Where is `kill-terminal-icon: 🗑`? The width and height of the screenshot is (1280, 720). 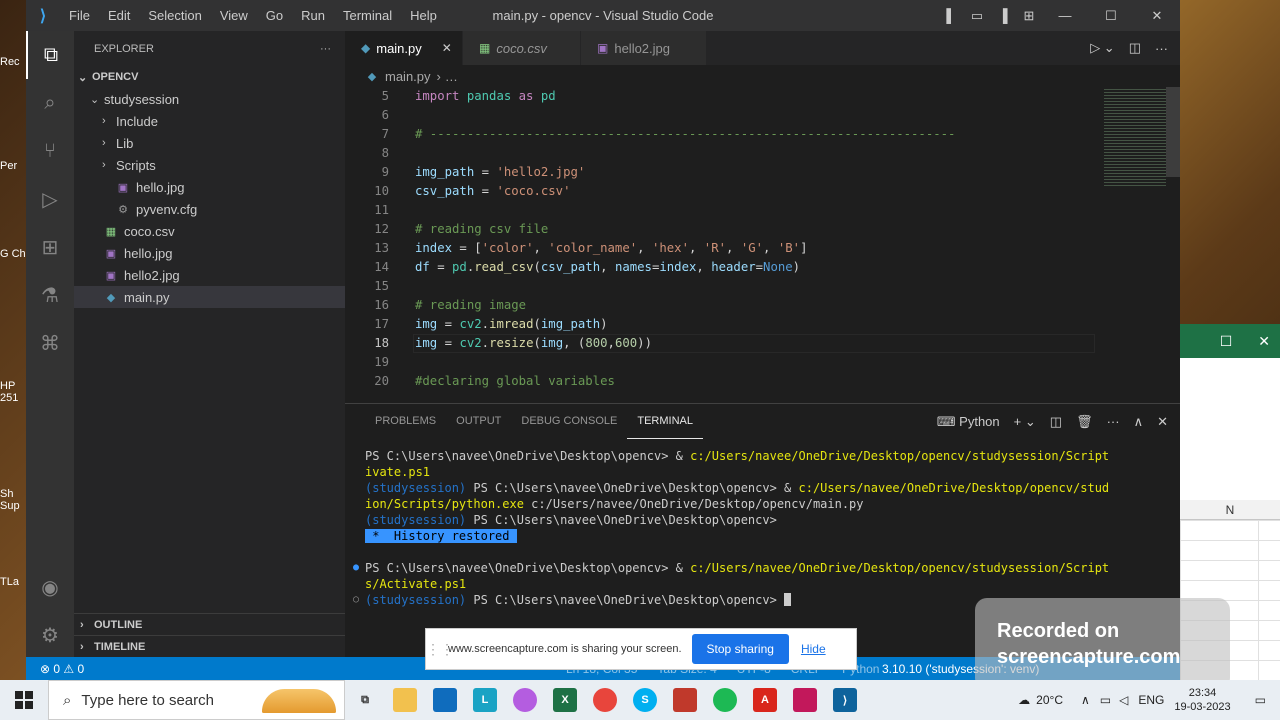 kill-terminal-icon: 🗑 is located at coordinates (1084, 422).